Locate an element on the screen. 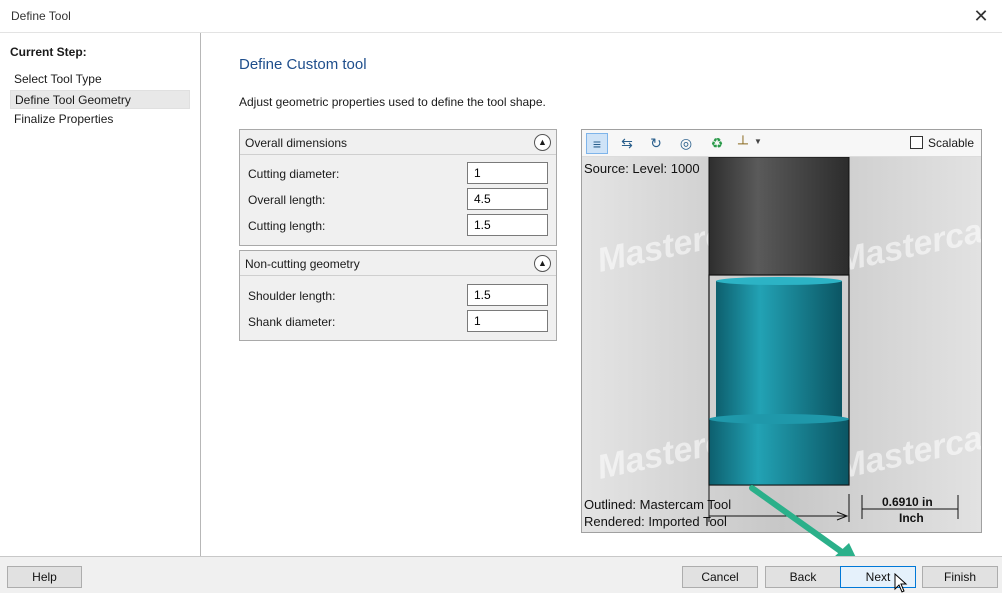  step-select-tool-type: Select Tool Type is located at coordinates (100, 79).